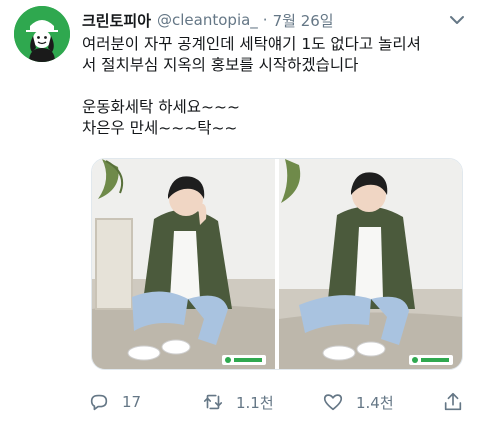 The width and height of the screenshot is (480, 428). I want to click on cleantopia-logo-icon, so click(42, 34).